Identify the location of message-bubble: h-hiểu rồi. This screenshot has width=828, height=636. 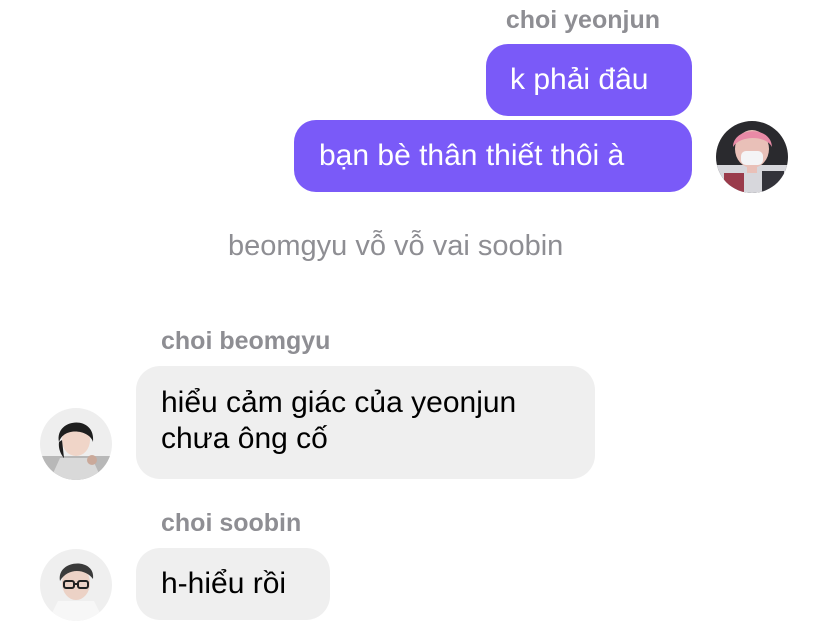
(233, 584).